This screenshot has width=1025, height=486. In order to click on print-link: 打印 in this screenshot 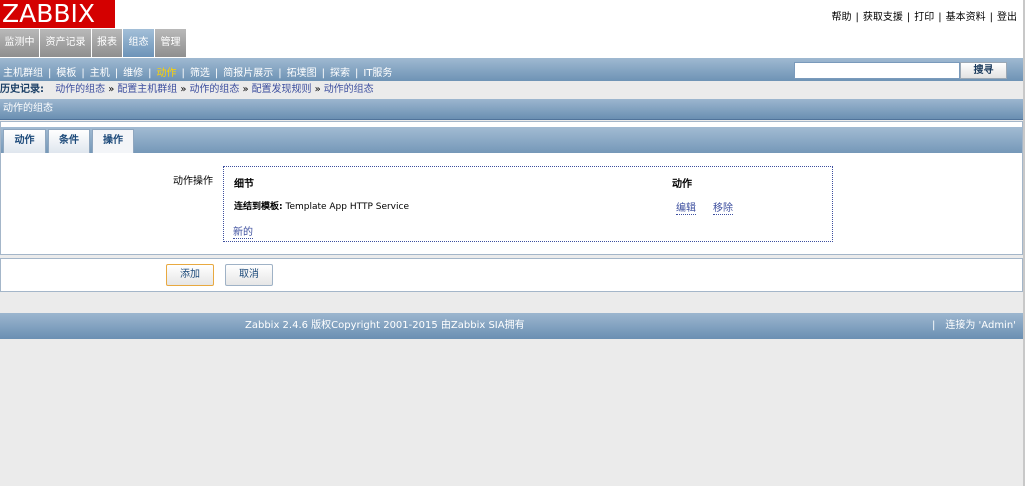, I will do `click(924, 17)`.